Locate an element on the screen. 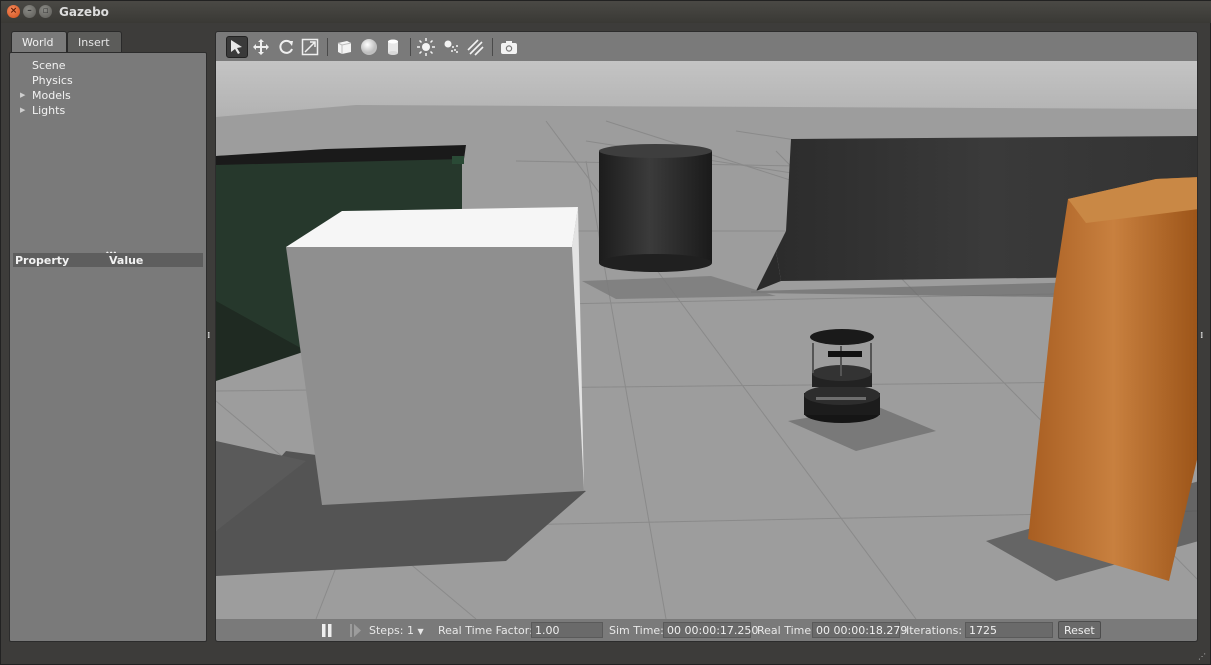  tree-item-scene: Scene is located at coordinates (49, 65).